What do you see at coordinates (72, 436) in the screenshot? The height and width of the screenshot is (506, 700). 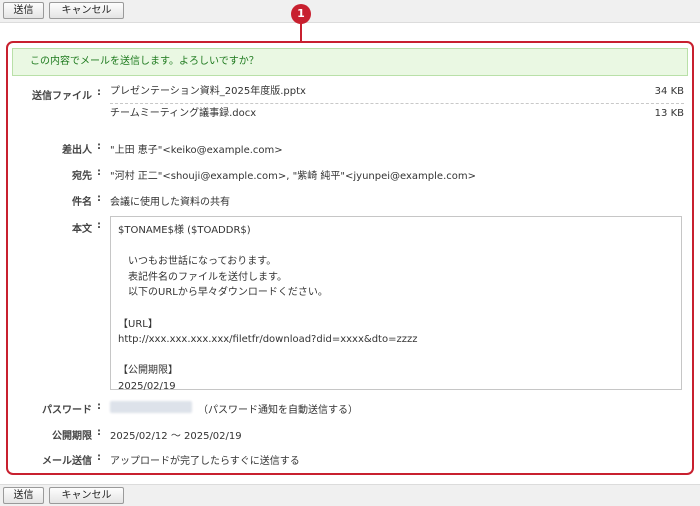 I see `period-label: 公開期限` at bounding box center [72, 436].